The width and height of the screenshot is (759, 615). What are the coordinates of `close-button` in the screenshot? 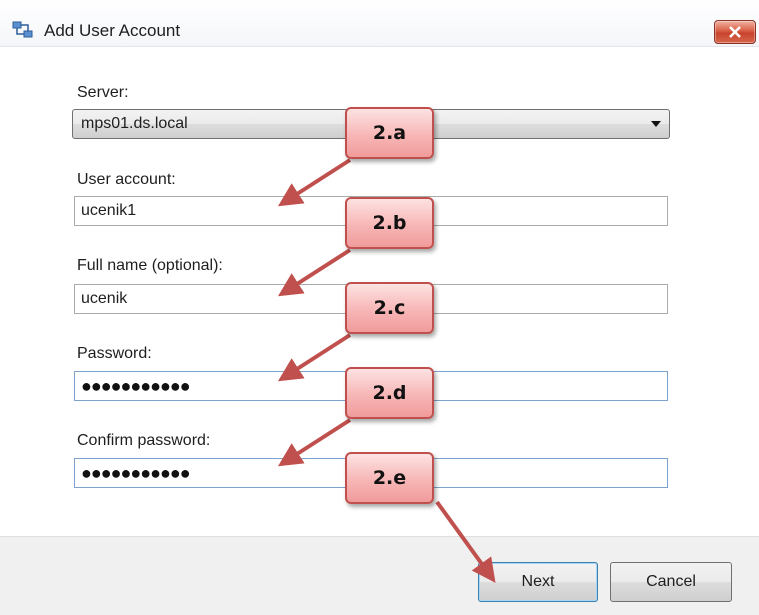 It's located at (735, 32).